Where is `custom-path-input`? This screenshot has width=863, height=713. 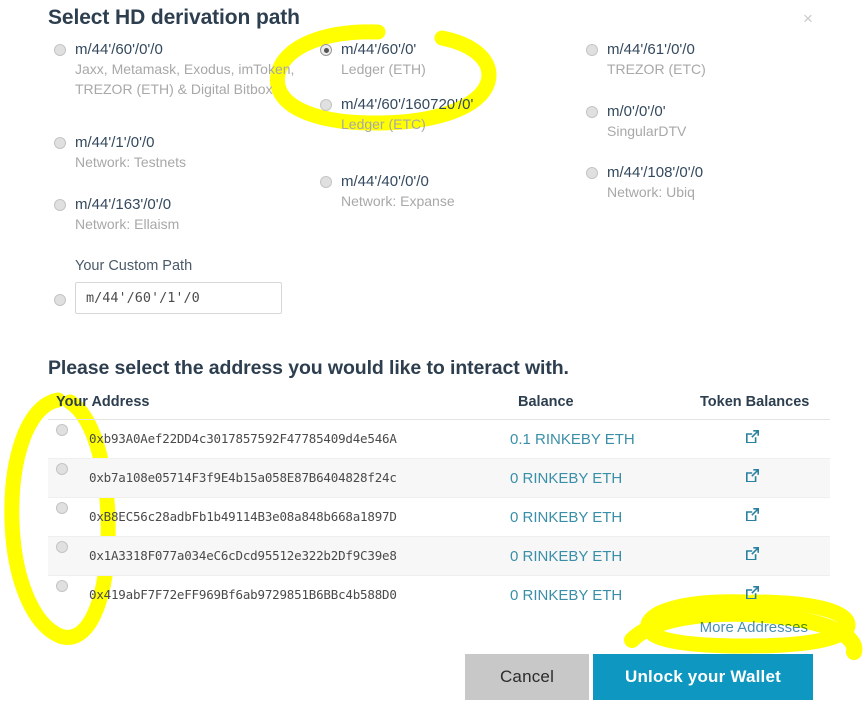 custom-path-input is located at coordinates (178, 298).